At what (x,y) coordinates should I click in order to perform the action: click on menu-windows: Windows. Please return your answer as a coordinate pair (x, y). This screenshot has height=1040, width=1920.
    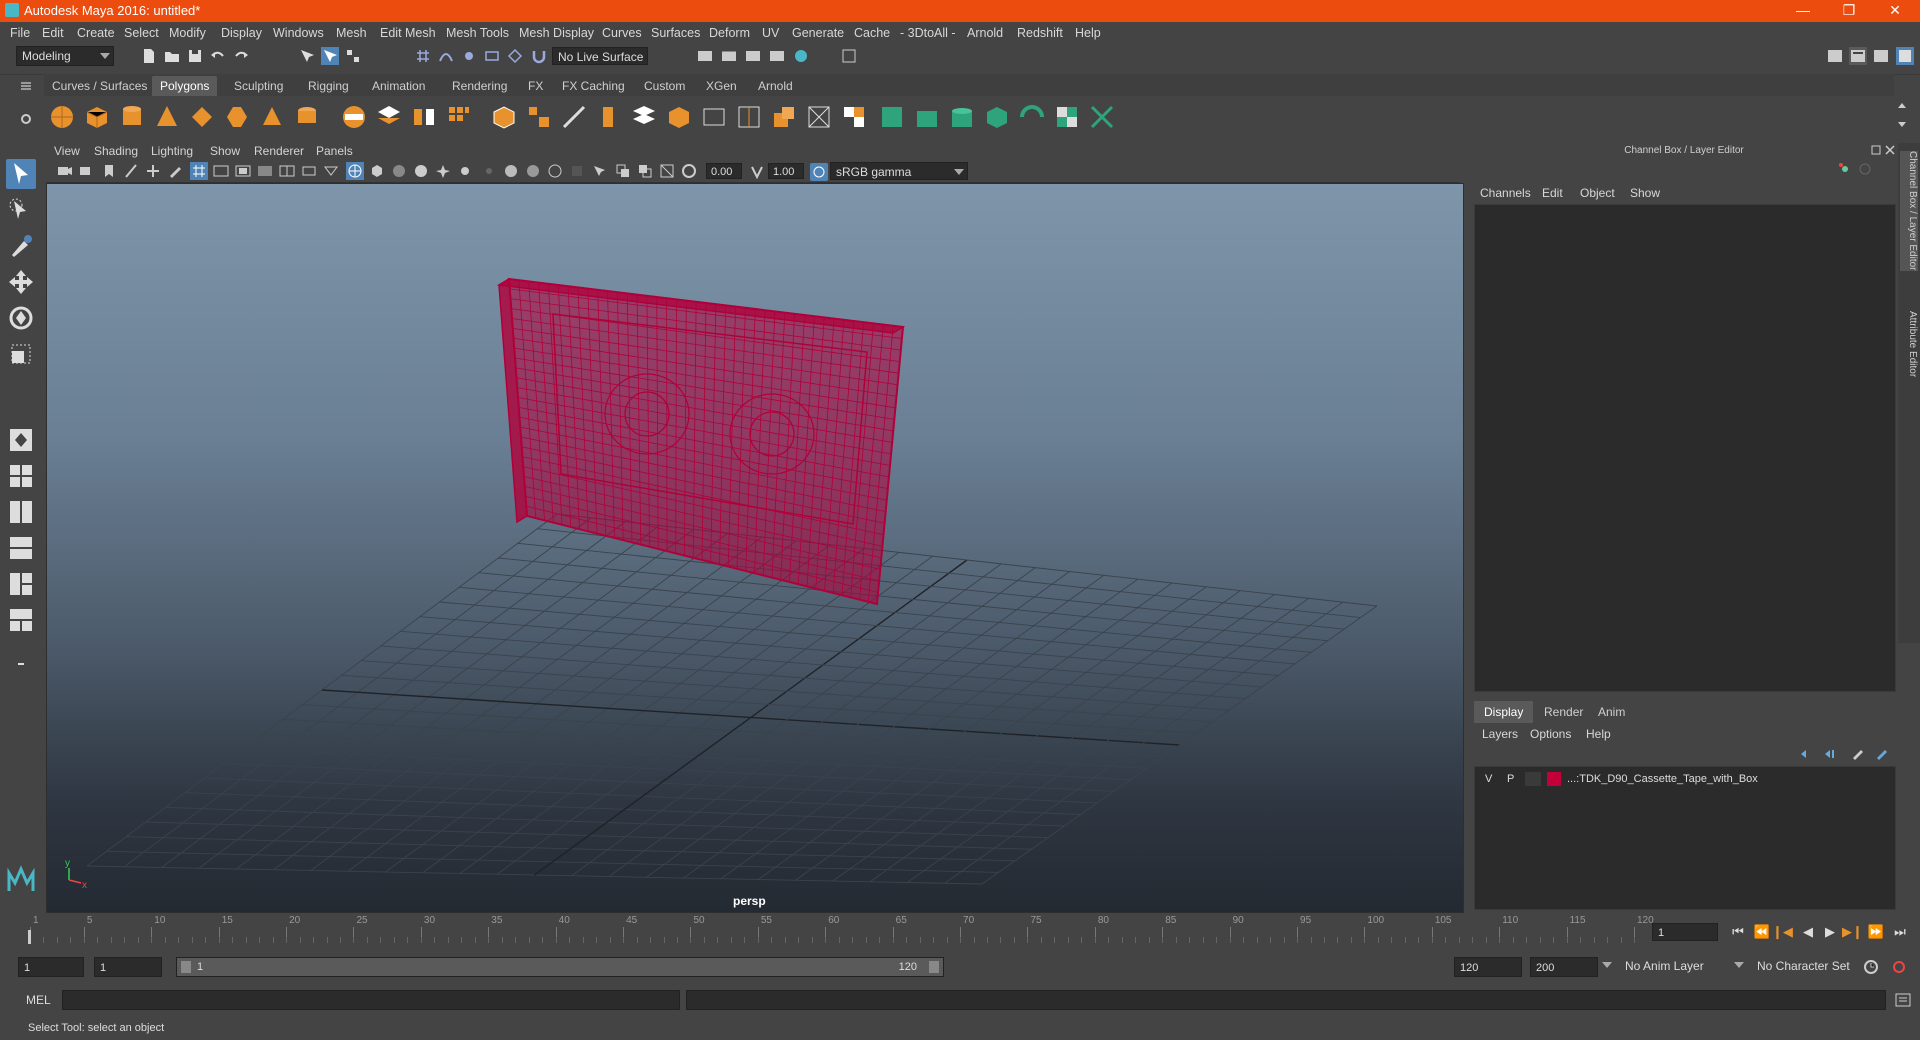
    Looking at the image, I should click on (298, 33).